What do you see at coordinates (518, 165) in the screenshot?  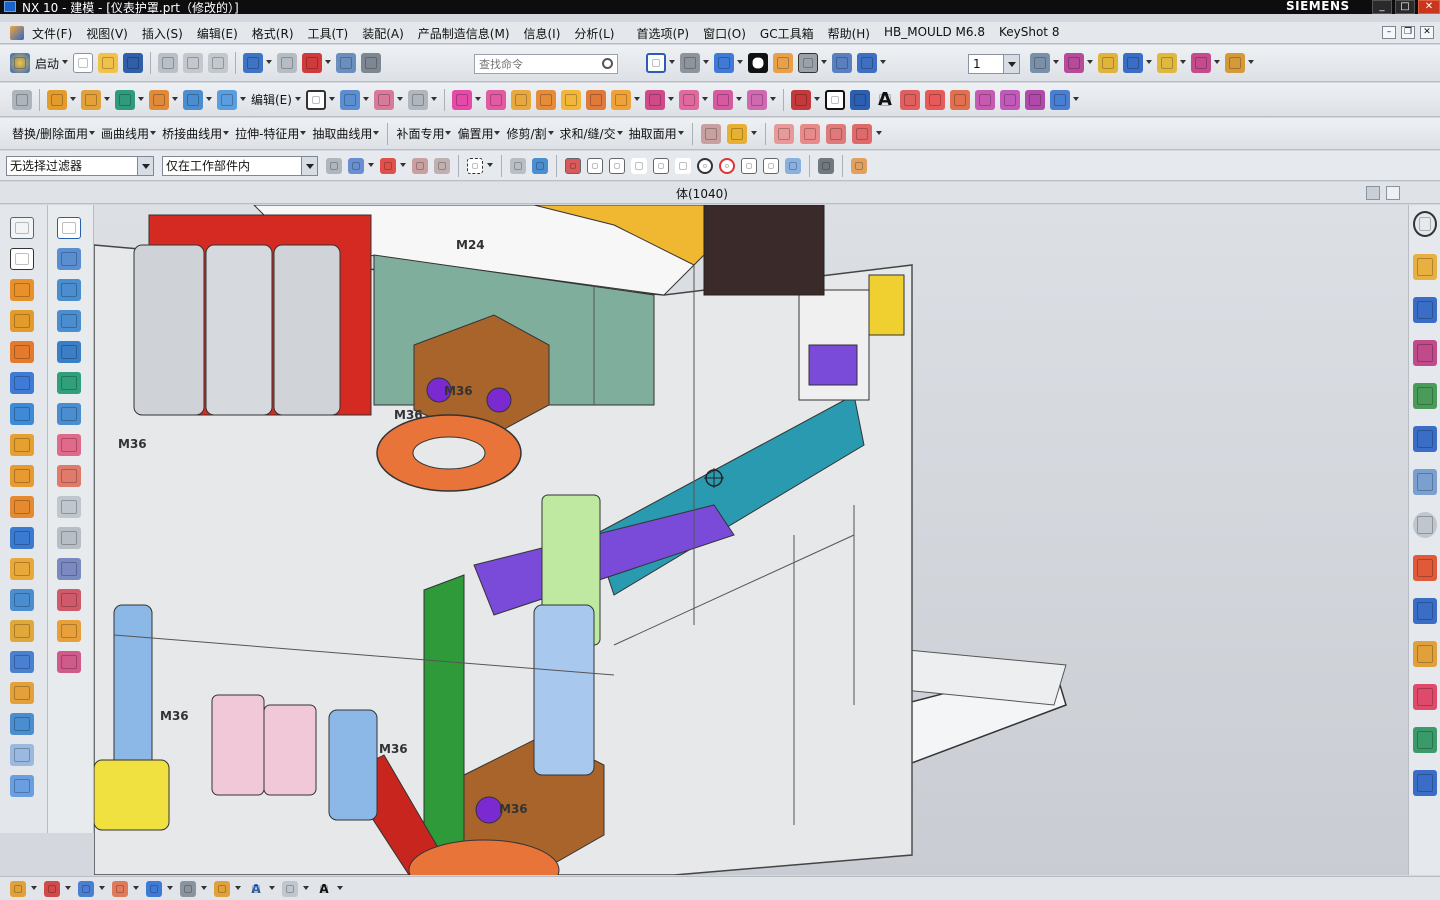 I see `select-hidden-icon` at bounding box center [518, 165].